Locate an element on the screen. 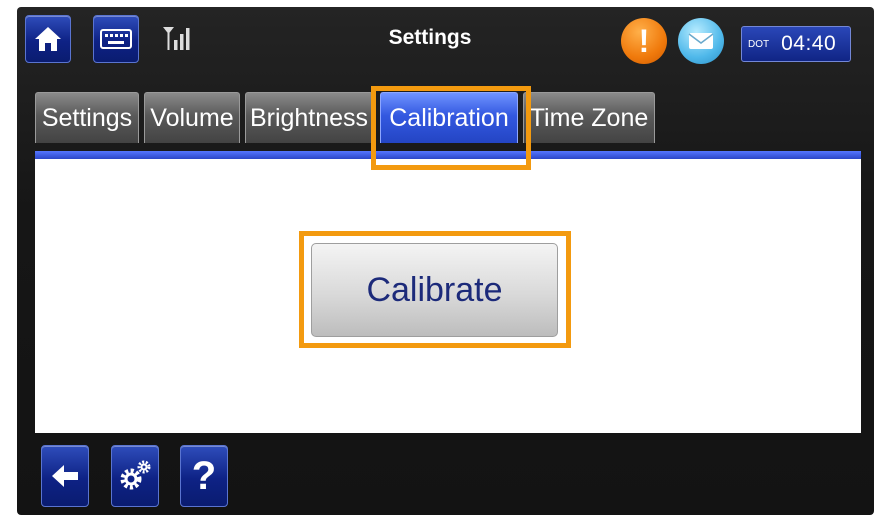 The image size is (883, 522). help-label: ? is located at coordinates (204, 475).